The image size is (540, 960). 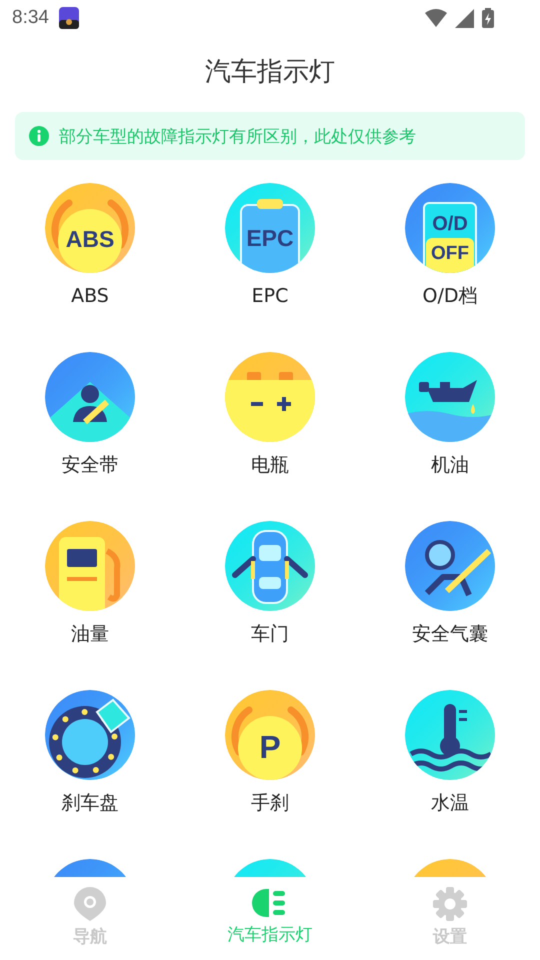 I want to click on icon-label: O/D, so click(x=450, y=224).